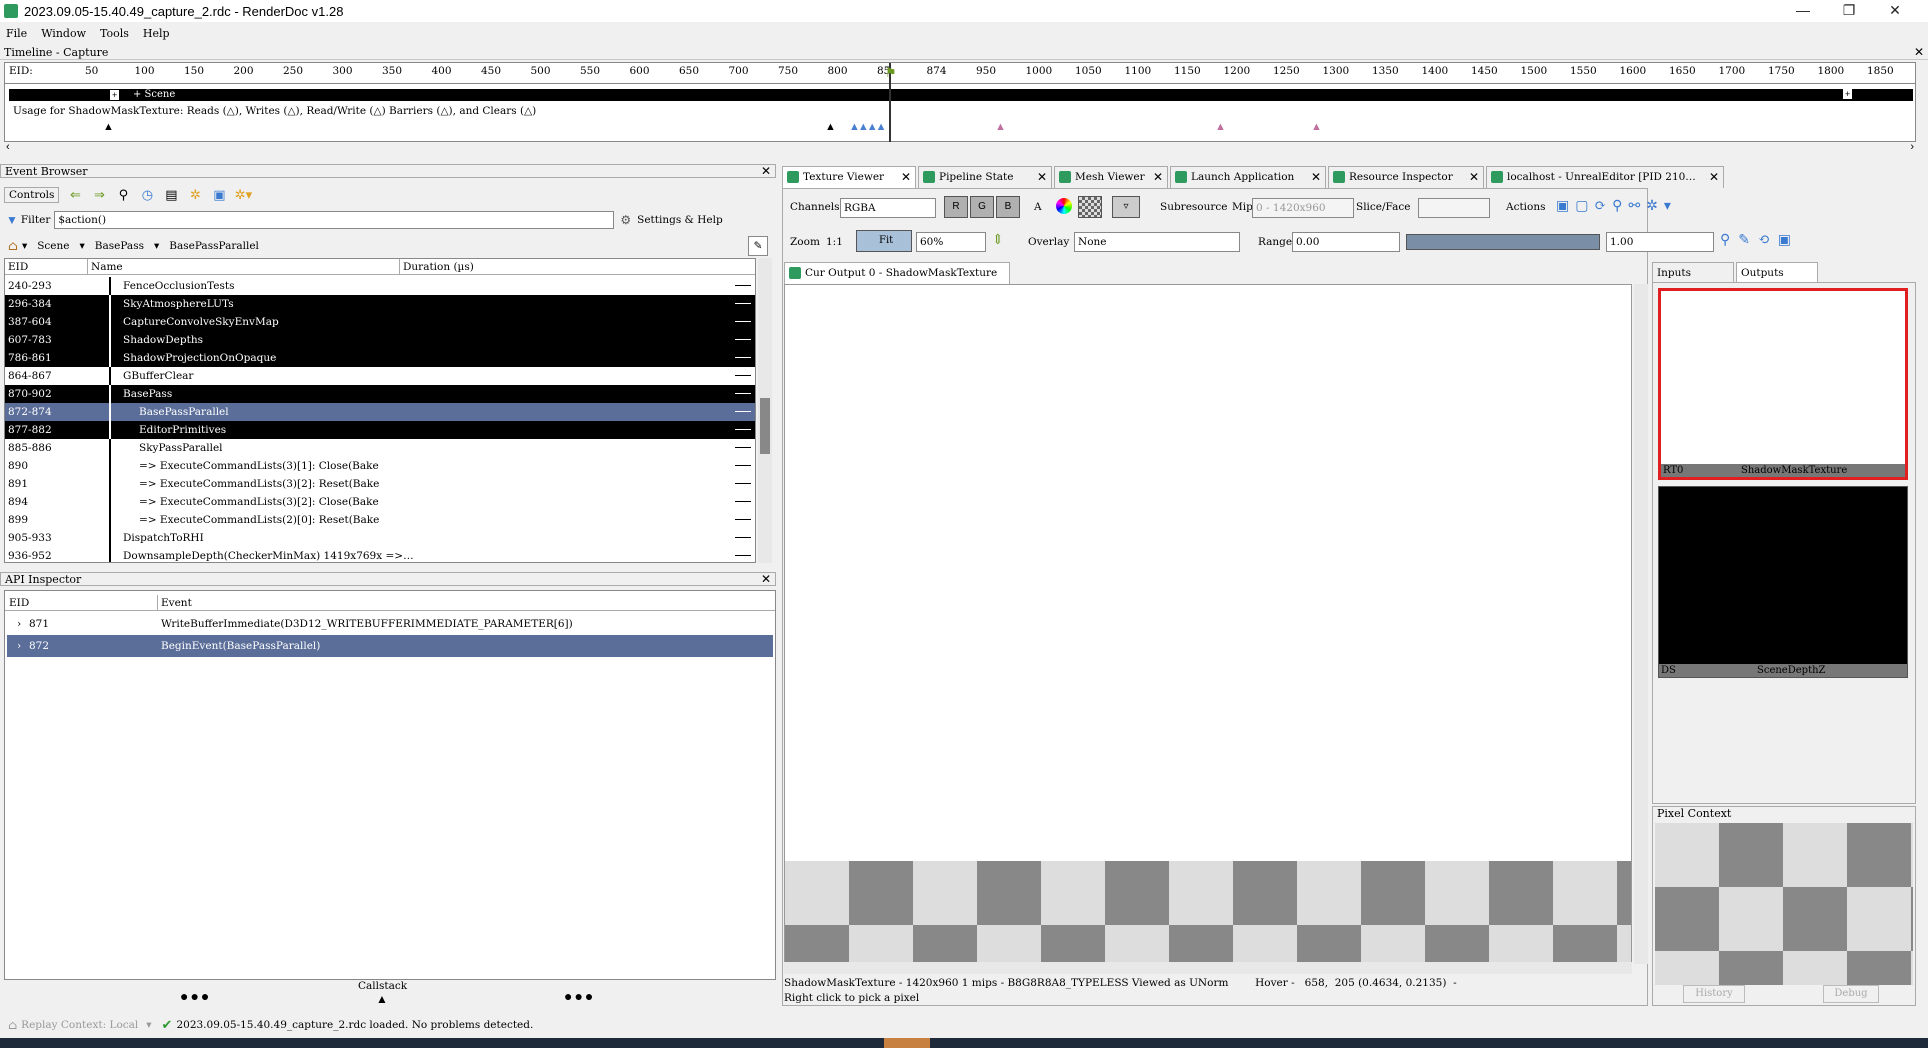 This screenshot has height=1048, width=1928. What do you see at coordinates (1714, 994) in the screenshot?
I see `history-button: History` at bounding box center [1714, 994].